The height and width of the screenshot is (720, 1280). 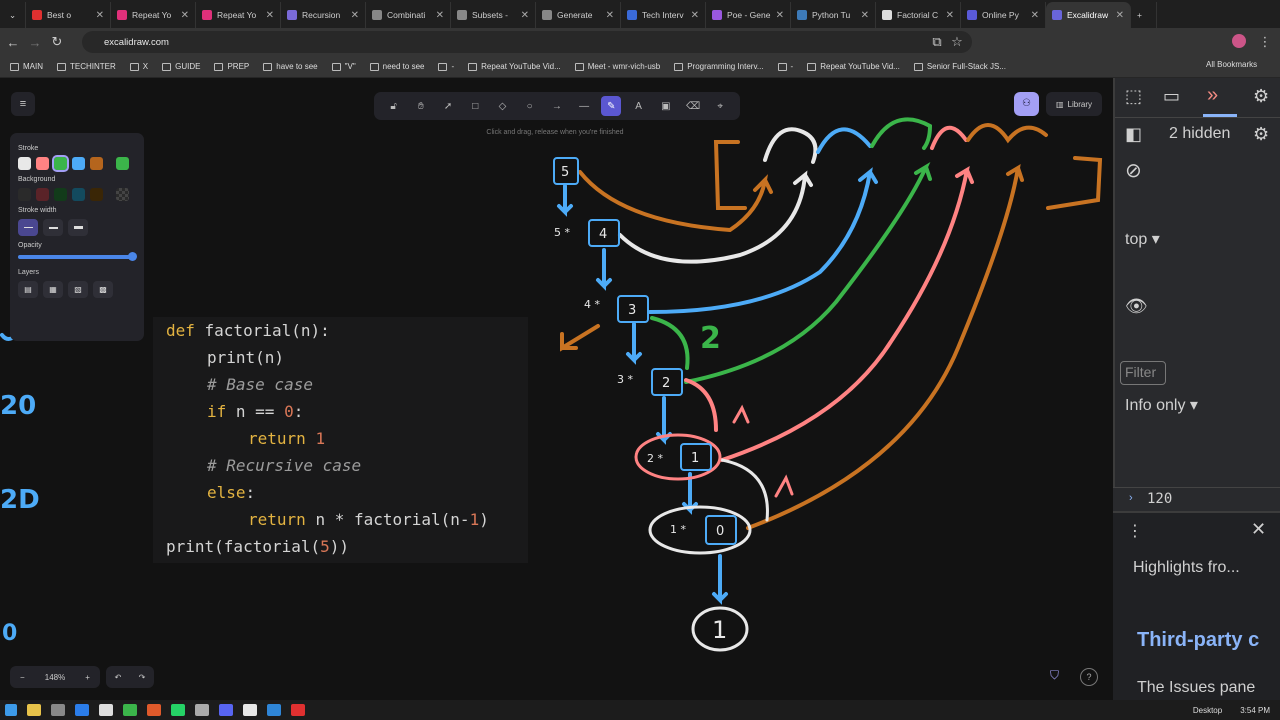 I want to click on notes-icon, so click(x=106, y=710).